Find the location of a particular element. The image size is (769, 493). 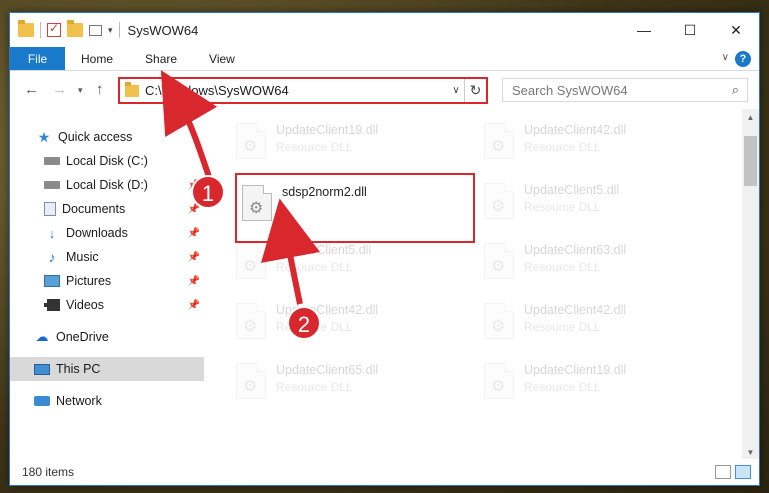

network-icon is located at coordinates (42, 401).